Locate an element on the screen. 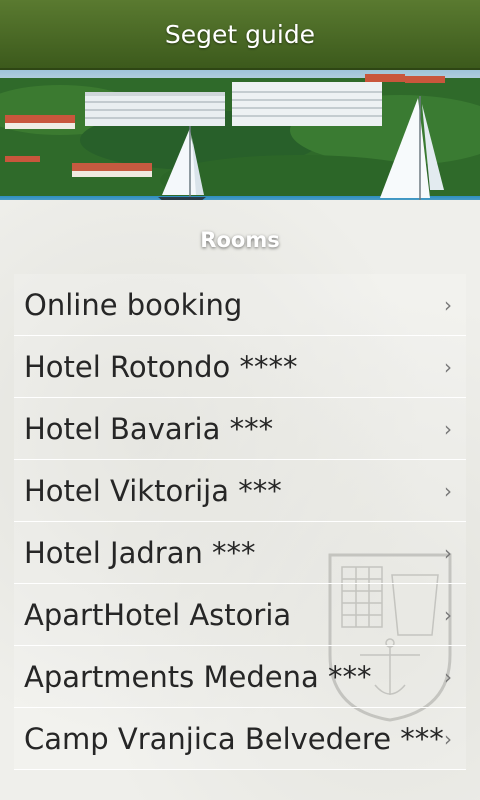 The width and height of the screenshot is (480, 800). list-item-online-booking: Online booking › is located at coordinates (240, 305).